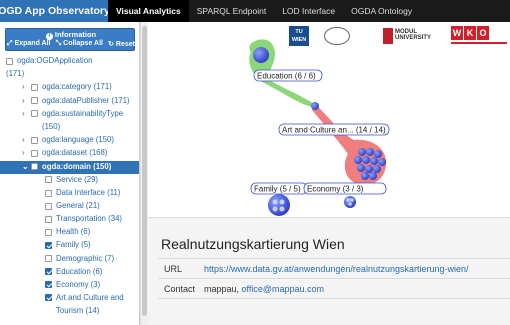  Describe the element at coordinates (79, 271) in the screenshot. I see `tree-item-label: Education (6)` at that location.